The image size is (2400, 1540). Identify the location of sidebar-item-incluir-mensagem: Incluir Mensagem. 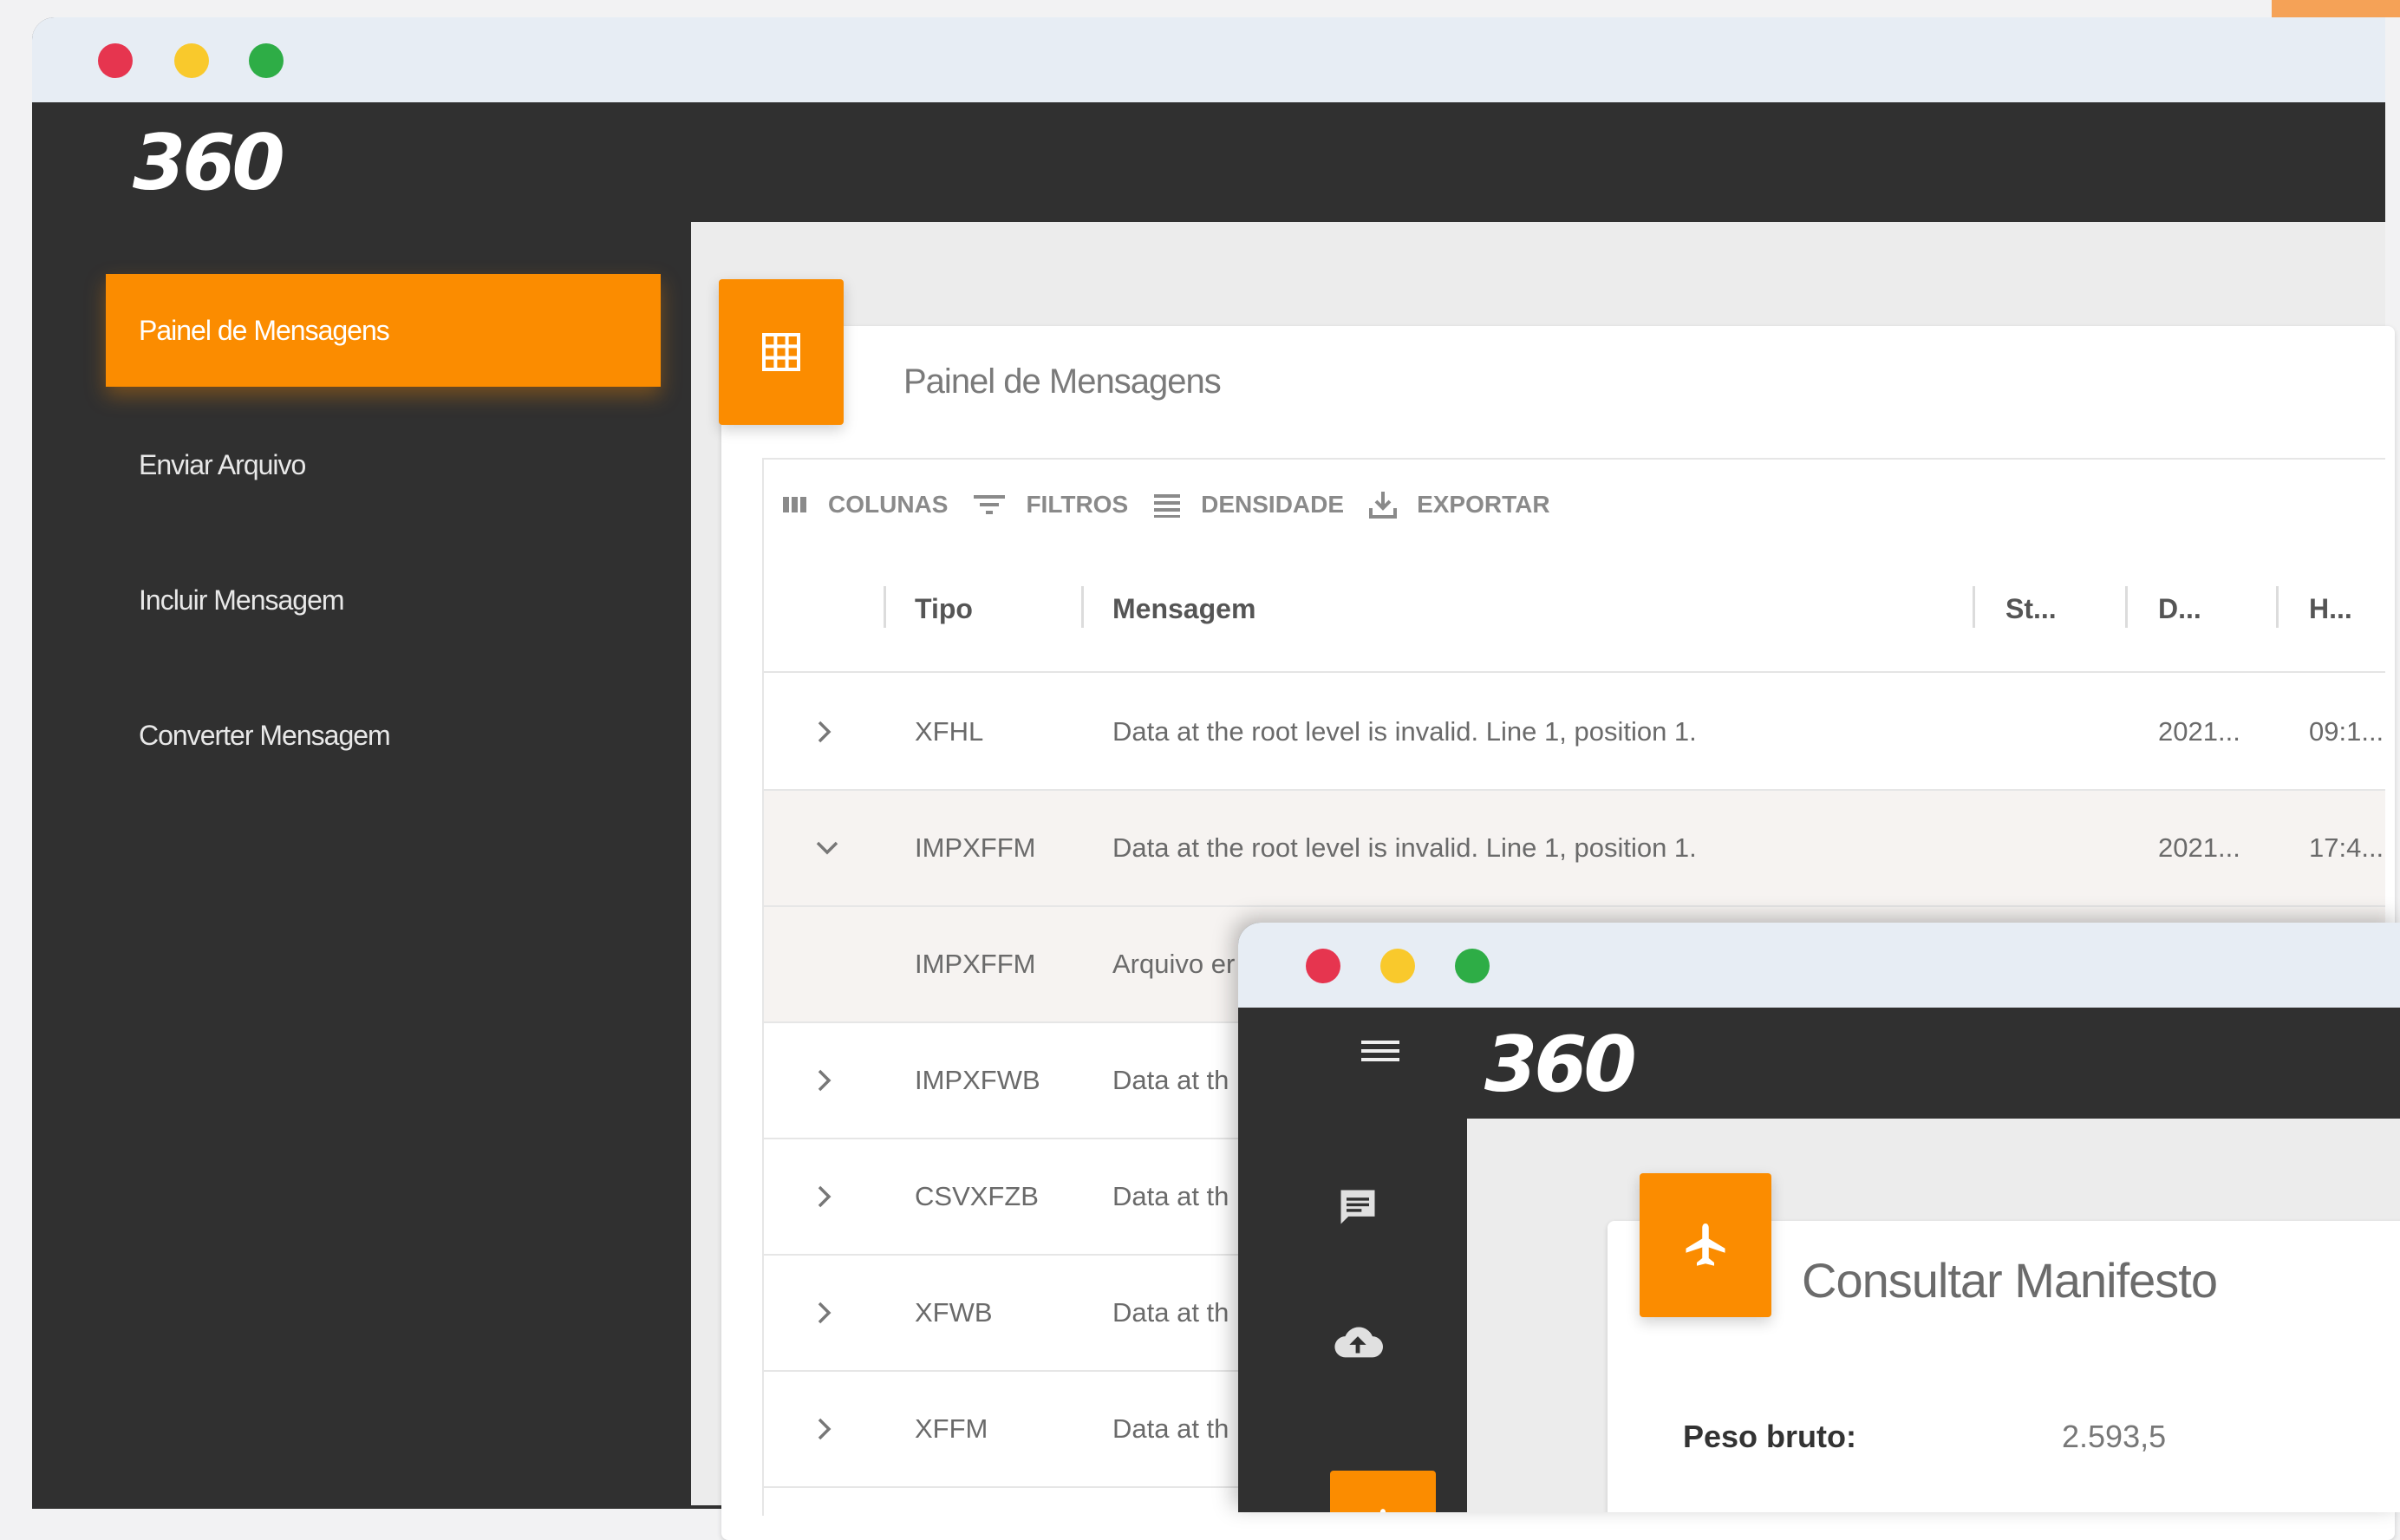
(383, 600).